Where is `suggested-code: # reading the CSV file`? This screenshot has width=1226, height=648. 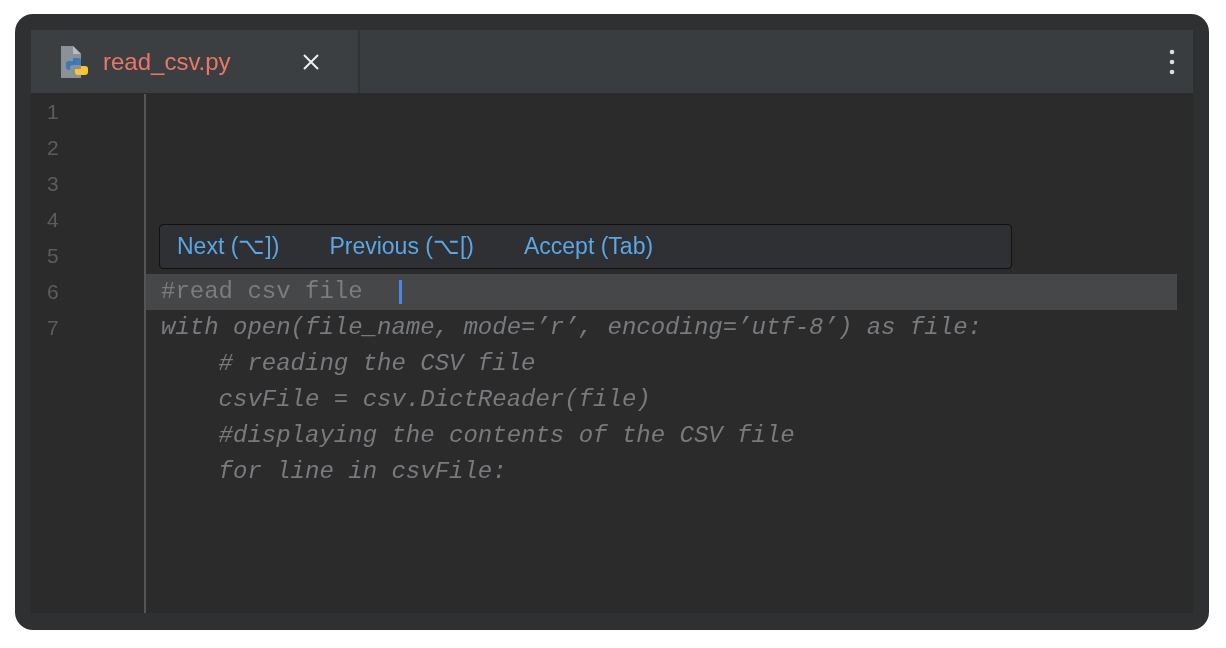 suggested-code: # reading the CSV file is located at coordinates (376, 364).